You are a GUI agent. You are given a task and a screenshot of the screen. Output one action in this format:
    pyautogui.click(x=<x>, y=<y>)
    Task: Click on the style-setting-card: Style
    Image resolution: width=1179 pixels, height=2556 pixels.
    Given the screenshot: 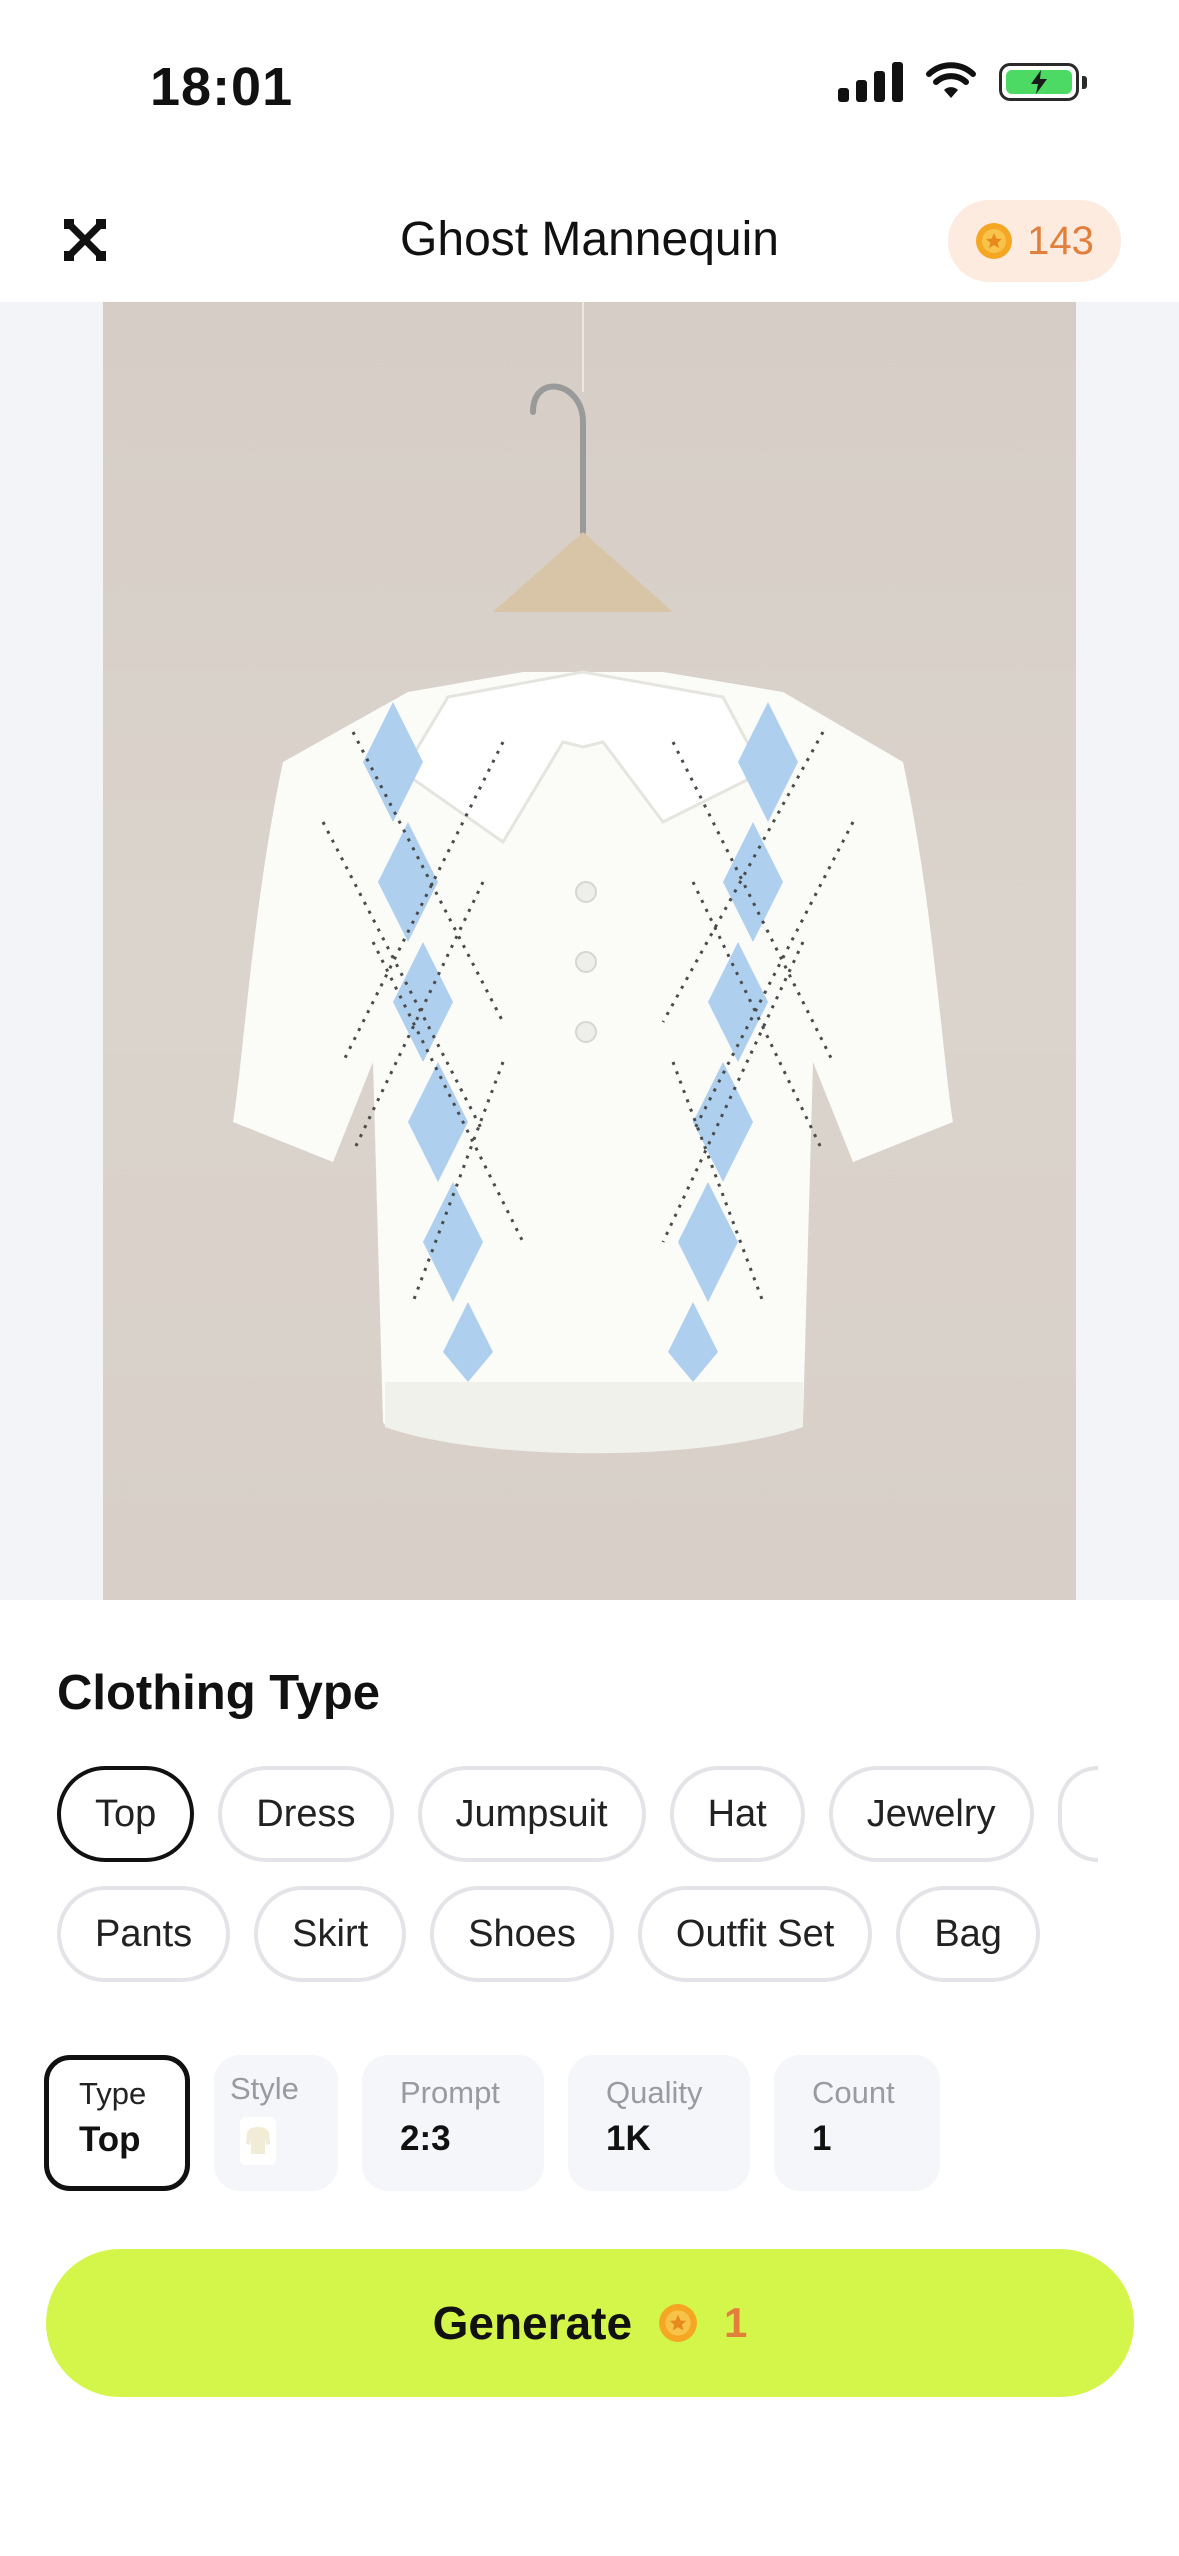 What is the action you would take?
    pyautogui.click(x=276, y=2123)
    